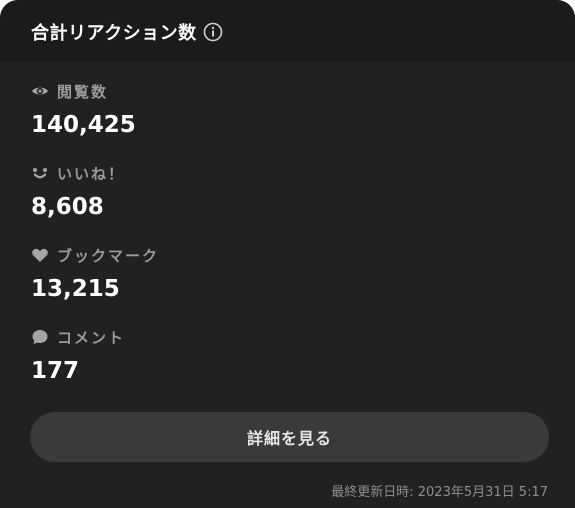  I want to click on card-title-row: 合計リアクション数, so click(127, 32).